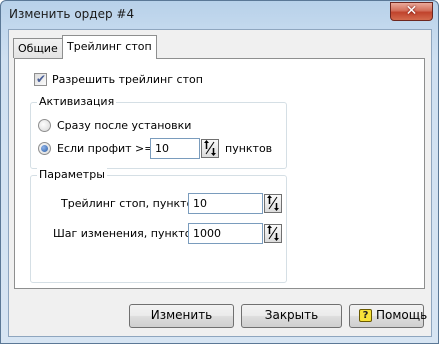 The height and width of the screenshot is (344, 439). I want to click on enable-trailing-checkbox: ✔, so click(40, 79).